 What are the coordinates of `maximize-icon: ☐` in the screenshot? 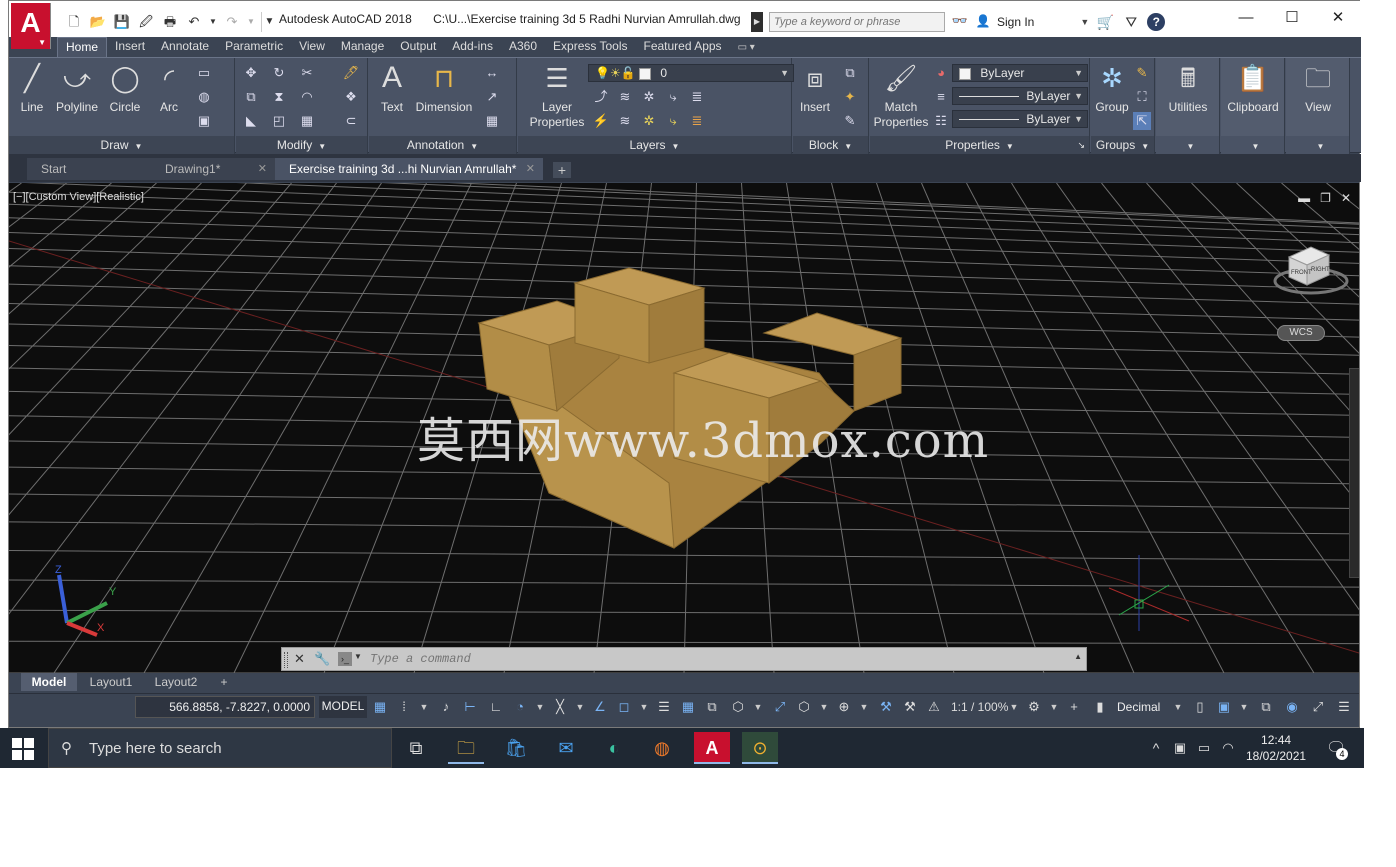 It's located at (1292, 18).